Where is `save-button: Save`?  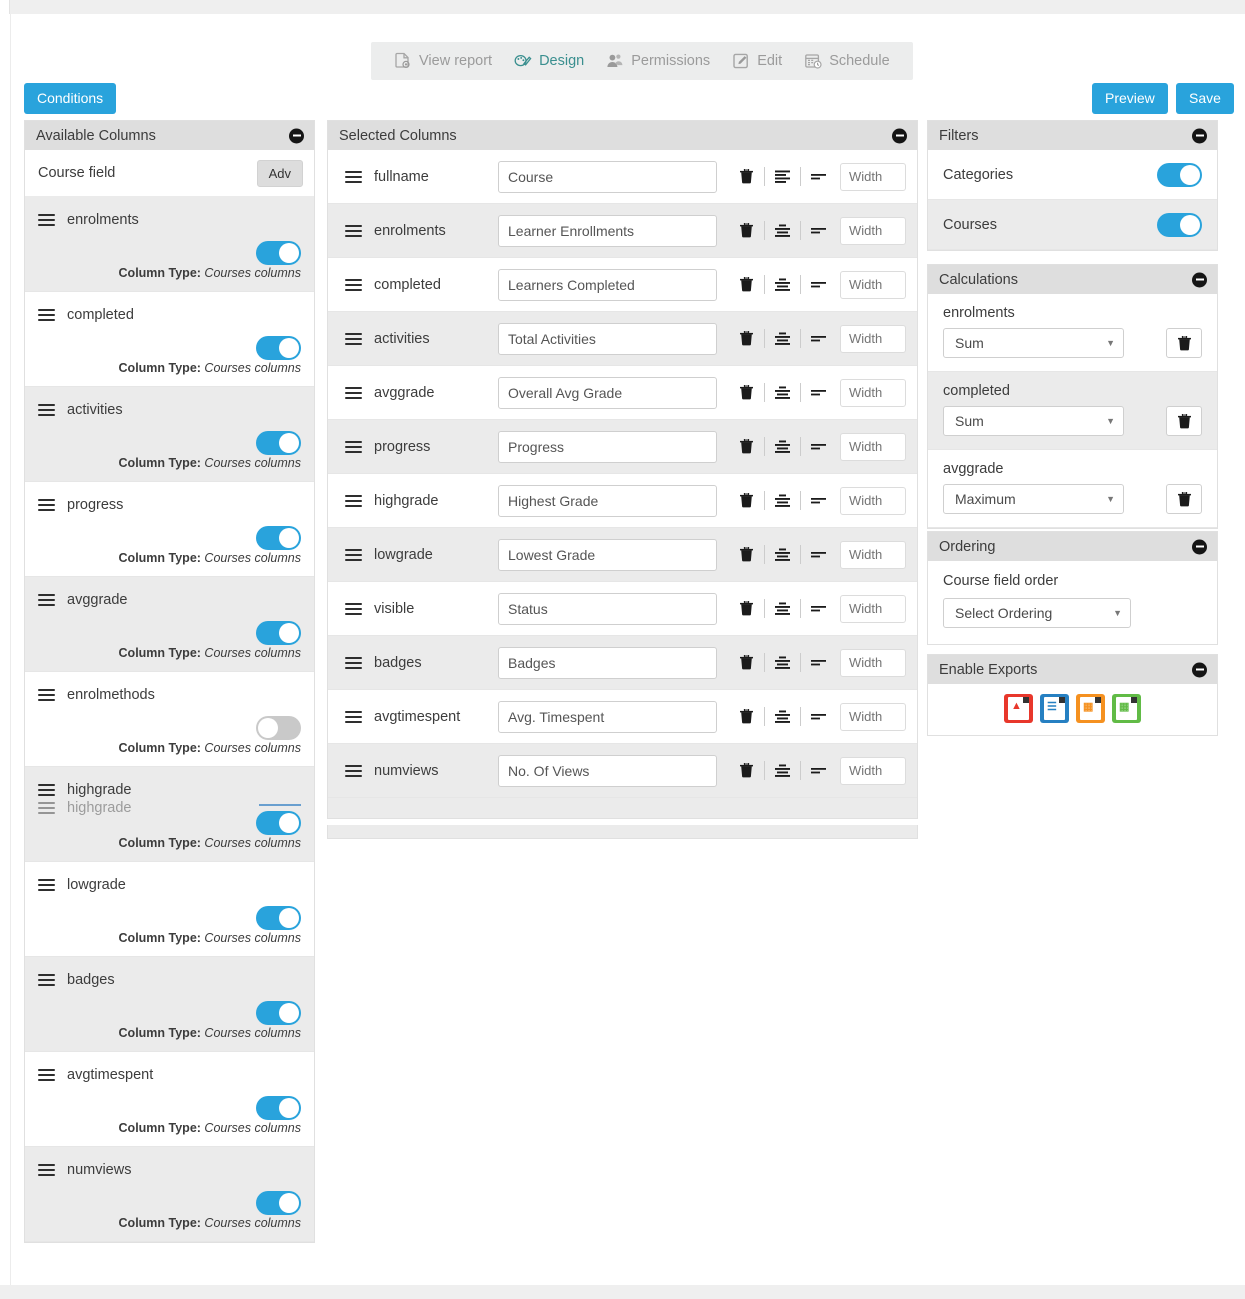 save-button: Save is located at coordinates (1205, 98).